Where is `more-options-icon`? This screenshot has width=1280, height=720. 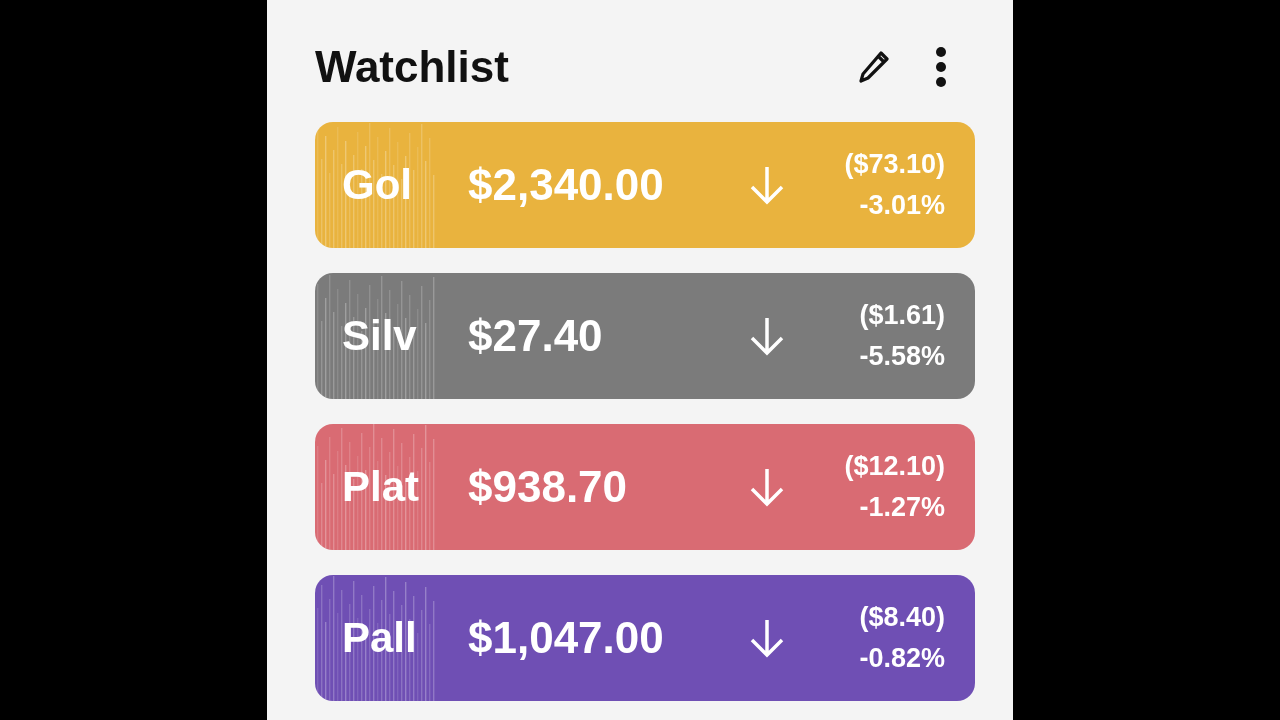
more-options-icon is located at coordinates (941, 67).